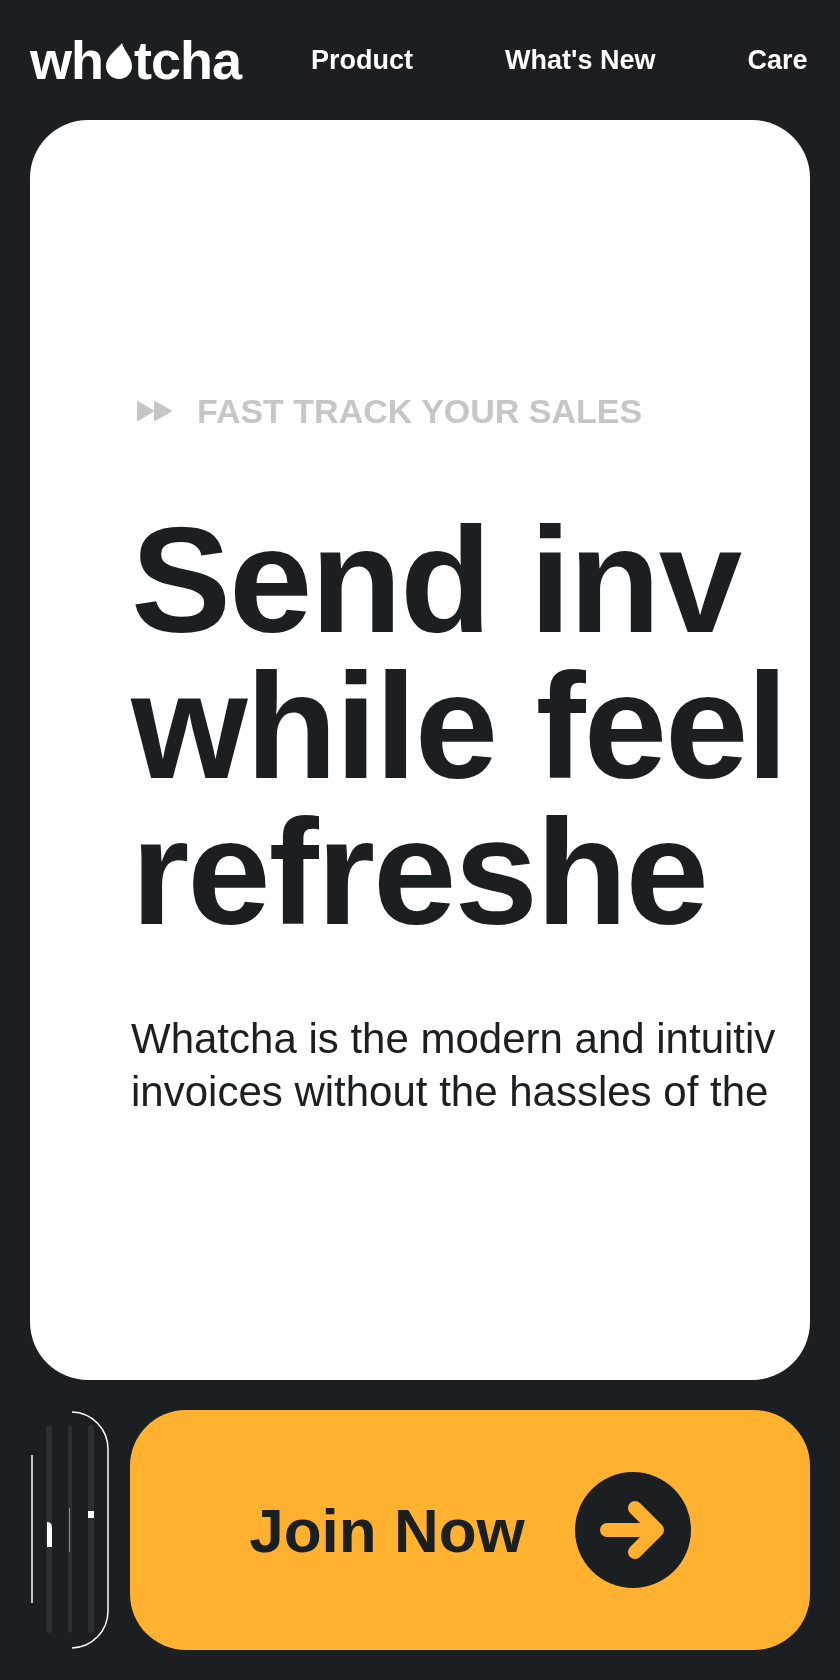 The image size is (840, 1680). Describe the element at coordinates (632, 1530) in the screenshot. I see `arrow-right-icon` at that location.